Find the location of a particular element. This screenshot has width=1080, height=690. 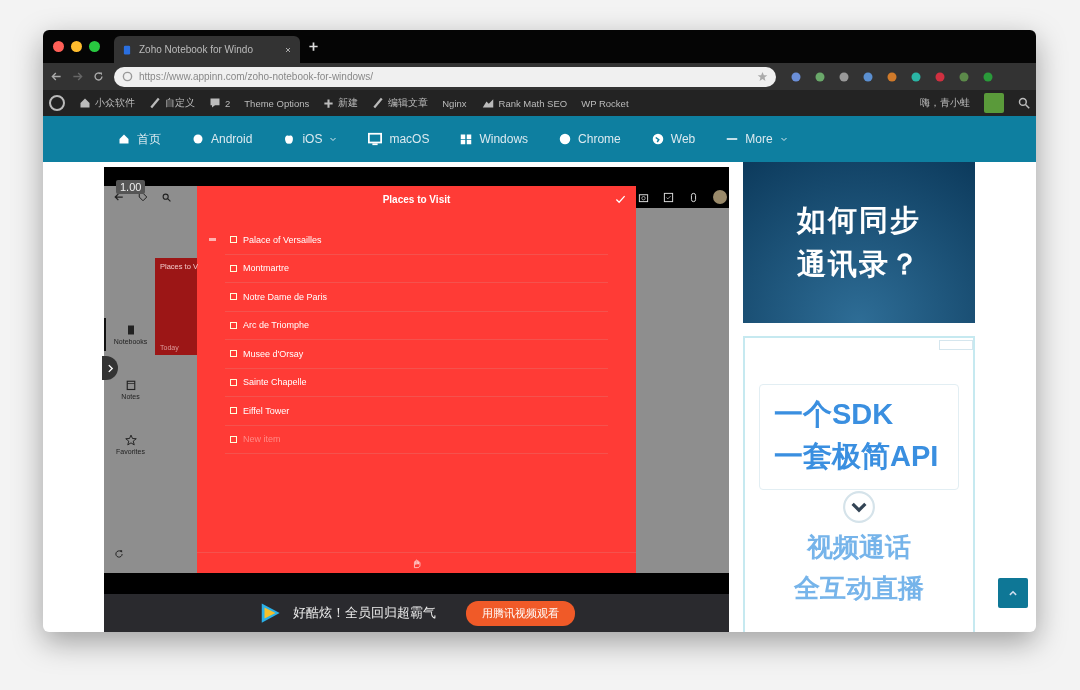

nav-link: 首页 is located at coordinates (139, 139).